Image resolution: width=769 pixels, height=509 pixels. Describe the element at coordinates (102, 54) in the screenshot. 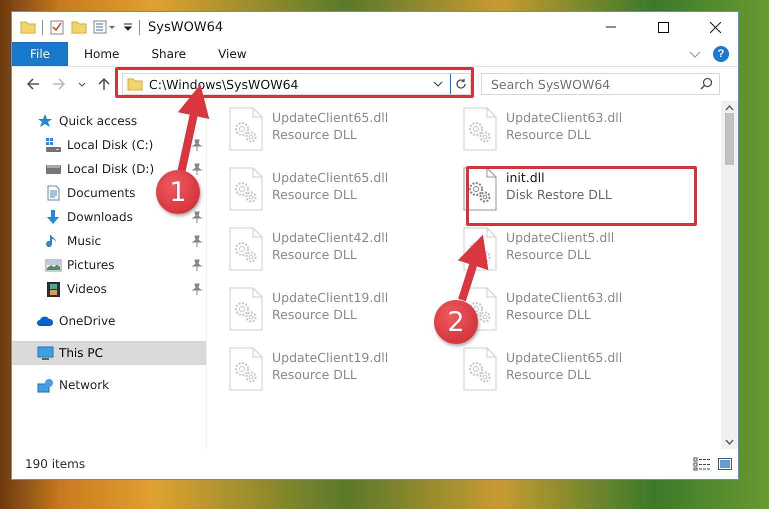

I see `ribbon-tab: Home` at that location.